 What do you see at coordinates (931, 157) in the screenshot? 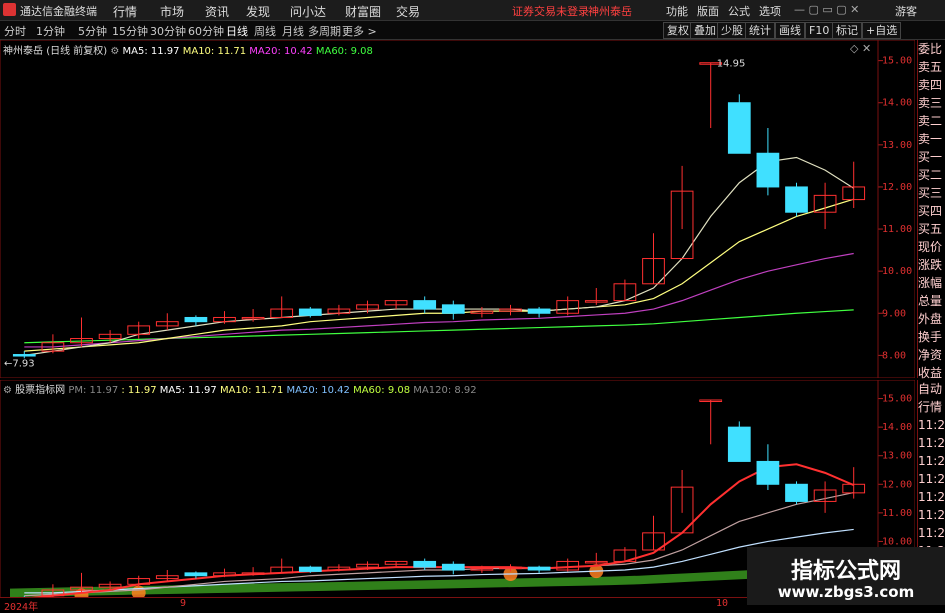
I see `quote-field-item: 买一` at bounding box center [931, 157].